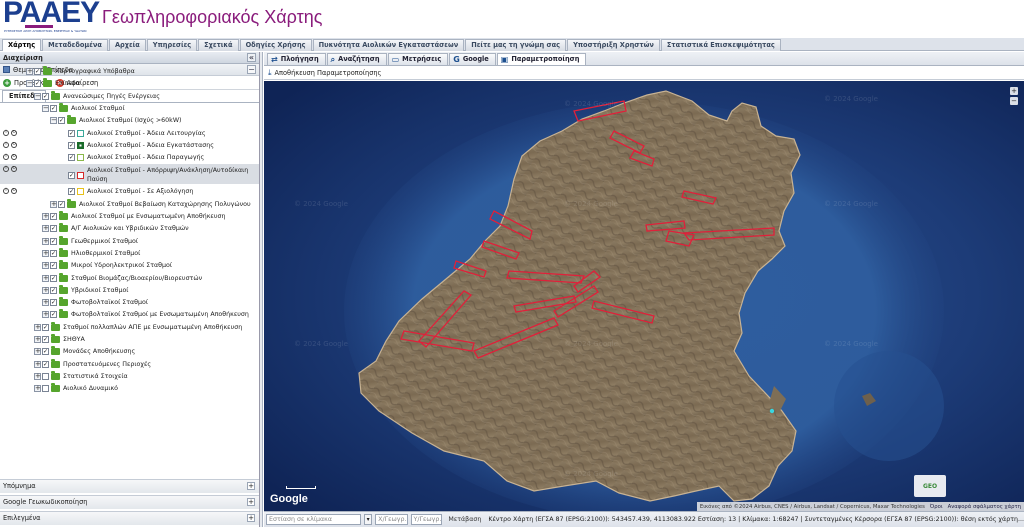 The height and width of the screenshot is (527, 1024). What do you see at coordinates (720, 45) in the screenshot?
I see `main-tab: Στατιστικά Επισκεψιμότητας` at bounding box center [720, 45].